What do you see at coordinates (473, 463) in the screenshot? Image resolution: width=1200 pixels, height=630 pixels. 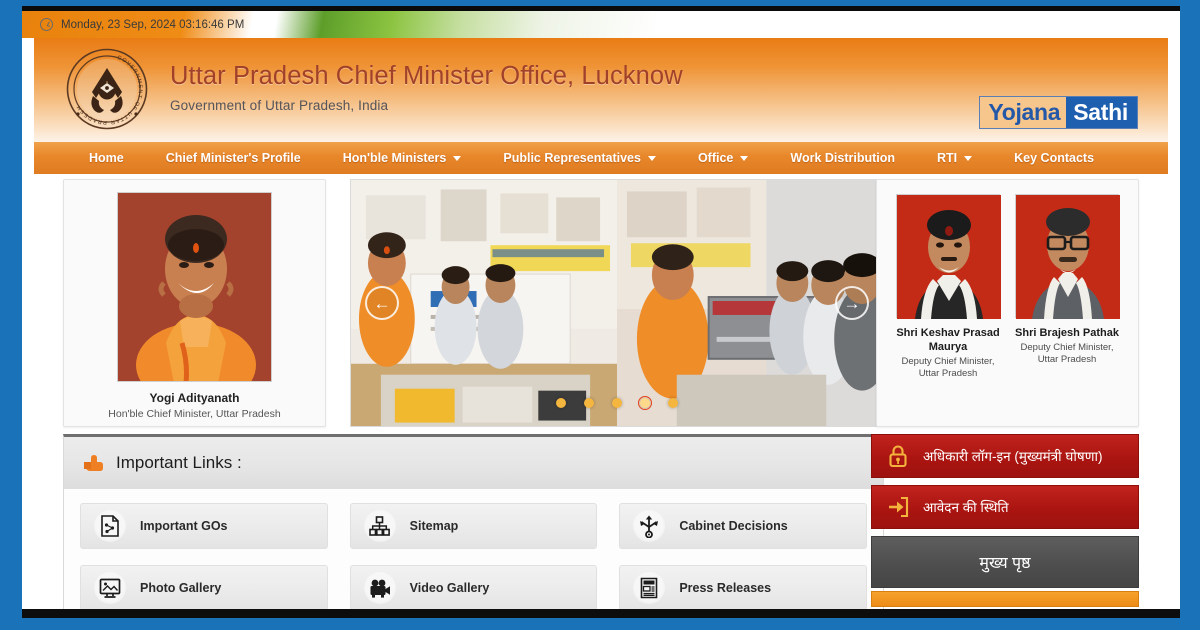 I see `important-links-header: Important Links :` at bounding box center [473, 463].